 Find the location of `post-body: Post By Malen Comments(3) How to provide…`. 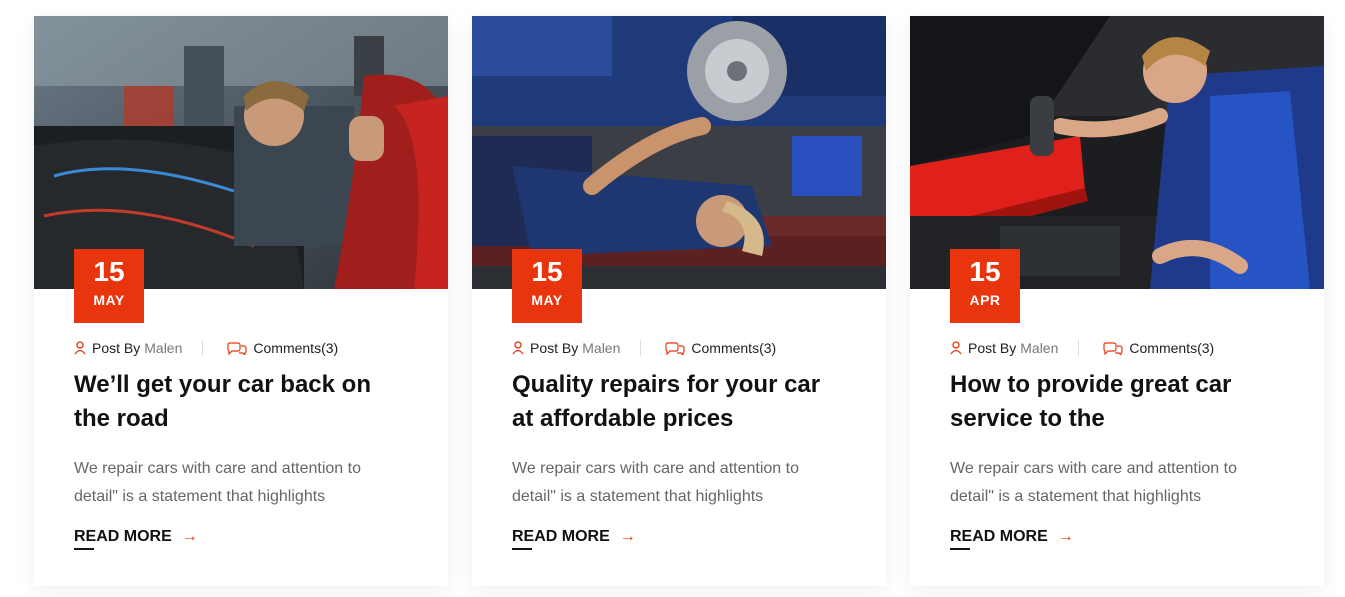

post-body: Post By Malen Comments(3) How to provide… is located at coordinates (1122, 444).